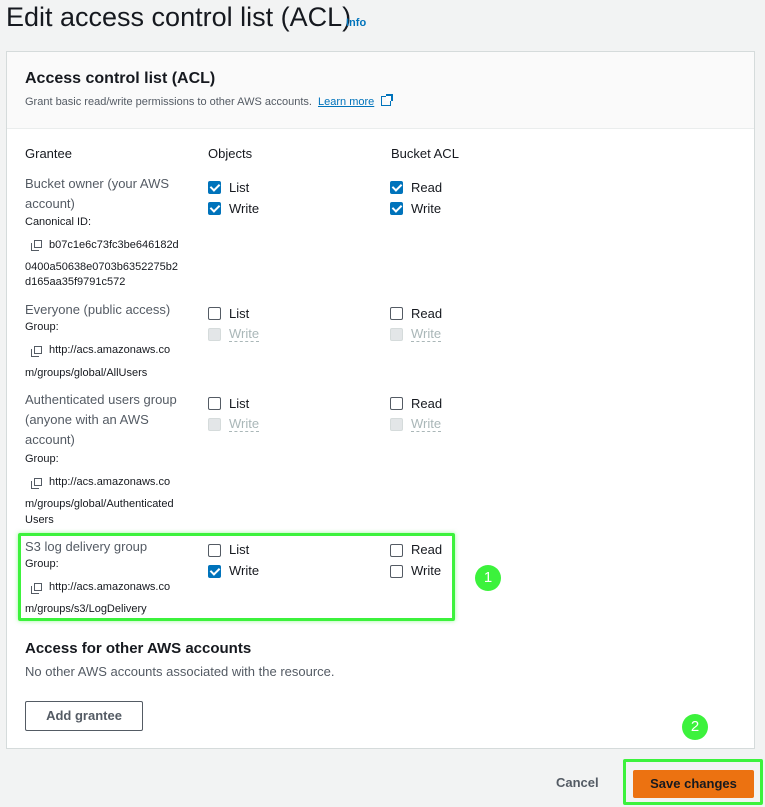 The height and width of the screenshot is (807, 765). I want to click on checkbox-objects-write-authenticated, so click(214, 424).